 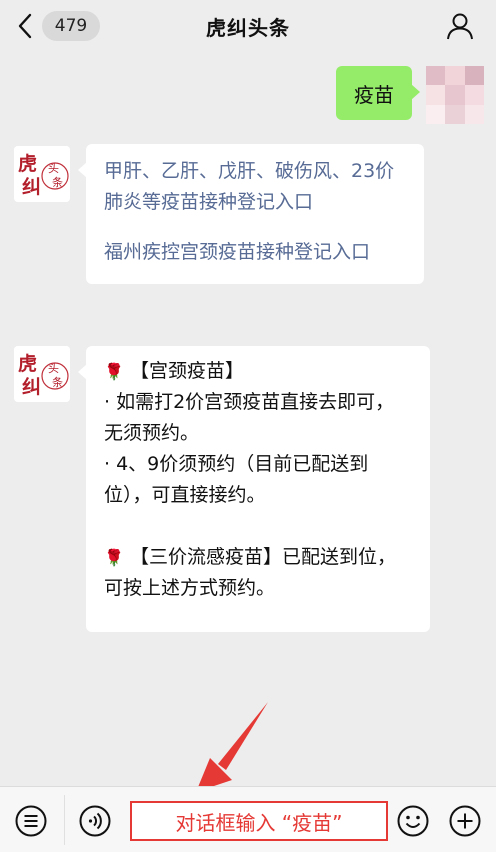 I want to click on chat-title: 虎纠头条, so click(x=248, y=27).